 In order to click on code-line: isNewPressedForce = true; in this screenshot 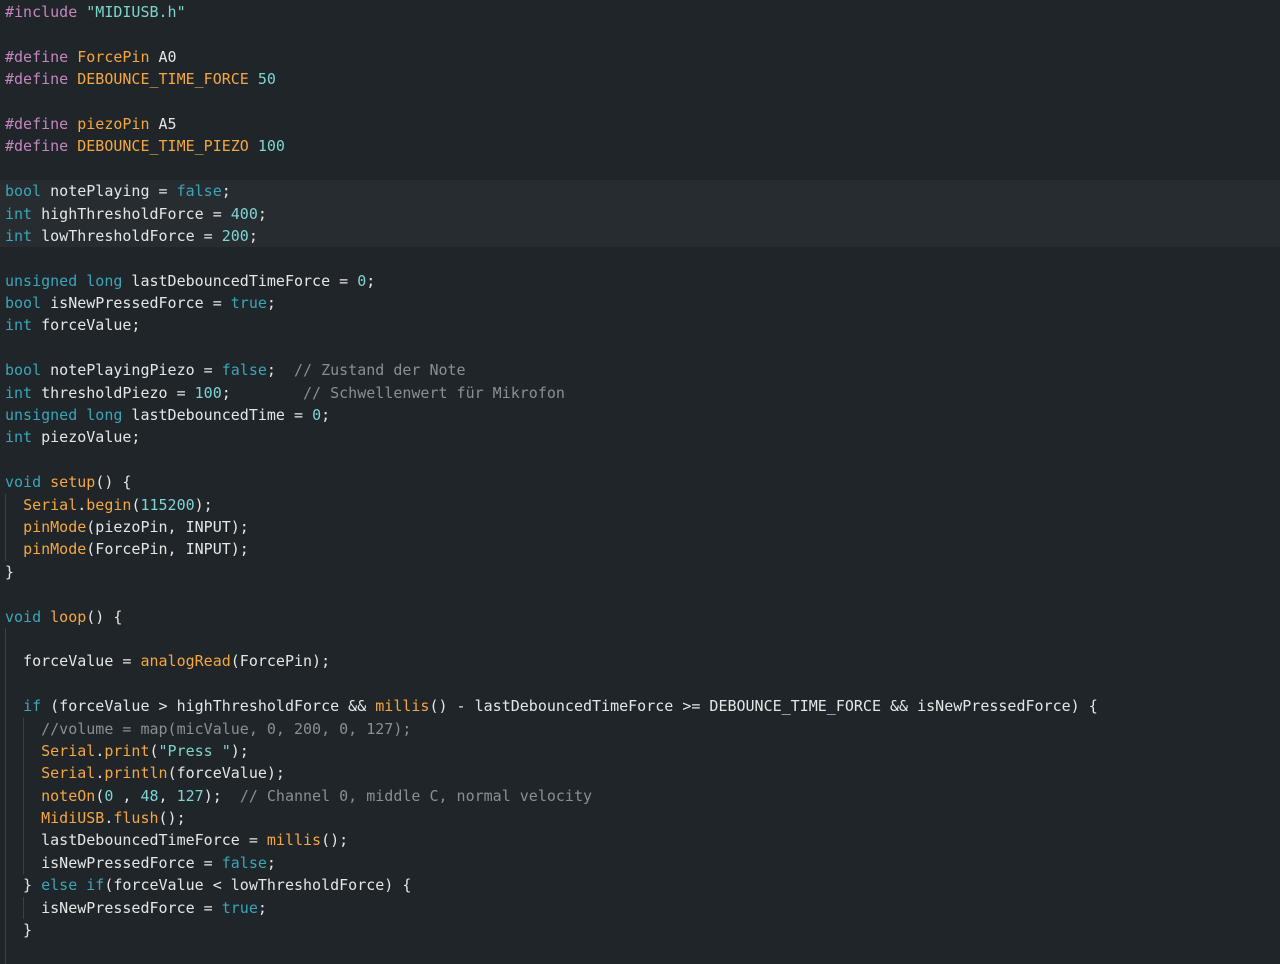, I will do `click(640, 908)`.